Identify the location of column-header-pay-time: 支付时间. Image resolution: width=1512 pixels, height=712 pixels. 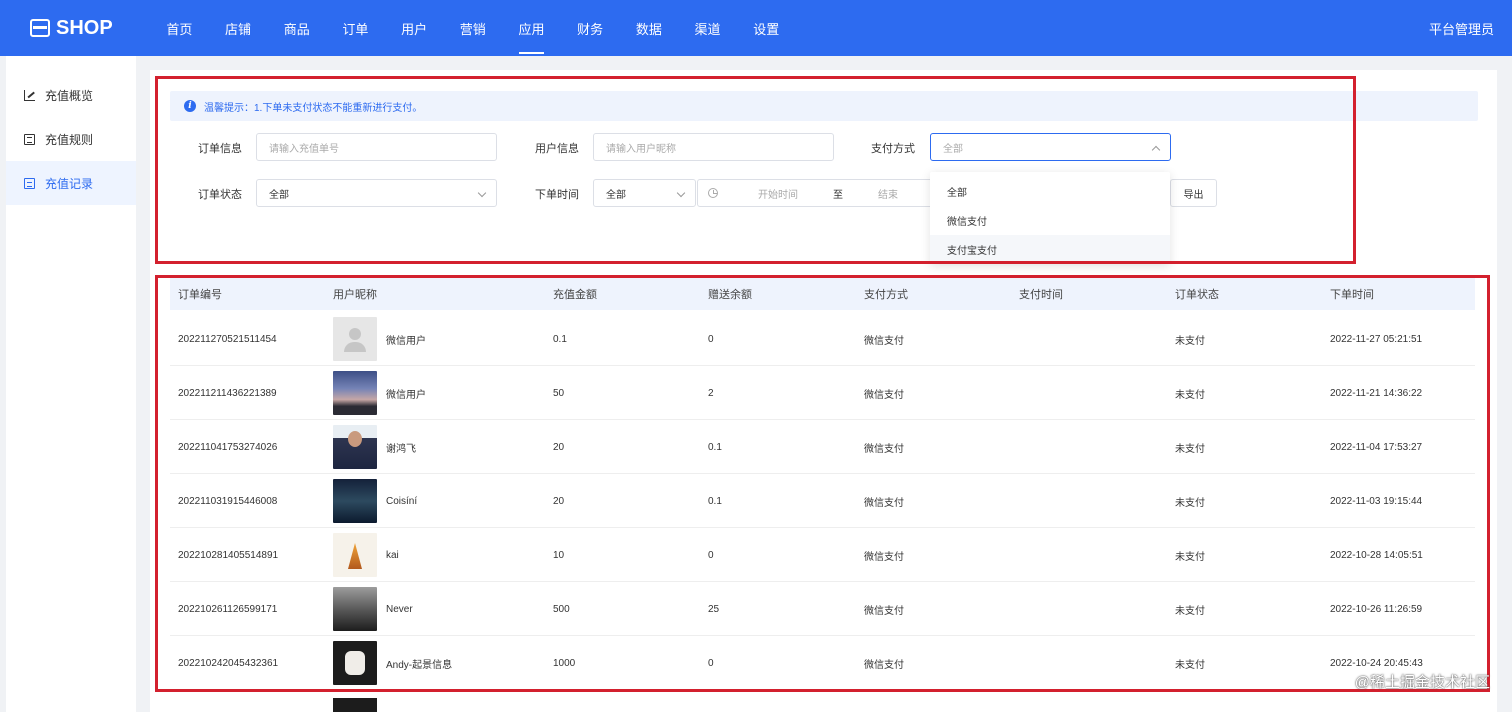
(1041, 294).